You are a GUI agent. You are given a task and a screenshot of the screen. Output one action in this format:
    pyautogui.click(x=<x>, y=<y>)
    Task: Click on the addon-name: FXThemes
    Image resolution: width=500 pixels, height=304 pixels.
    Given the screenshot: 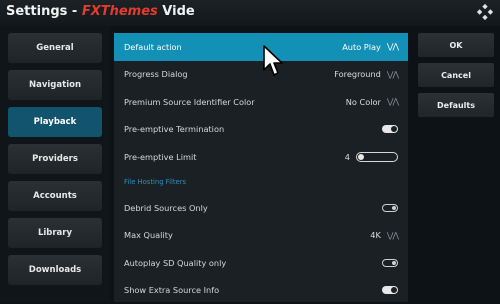 What is the action you would take?
    pyautogui.click(x=120, y=11)
    